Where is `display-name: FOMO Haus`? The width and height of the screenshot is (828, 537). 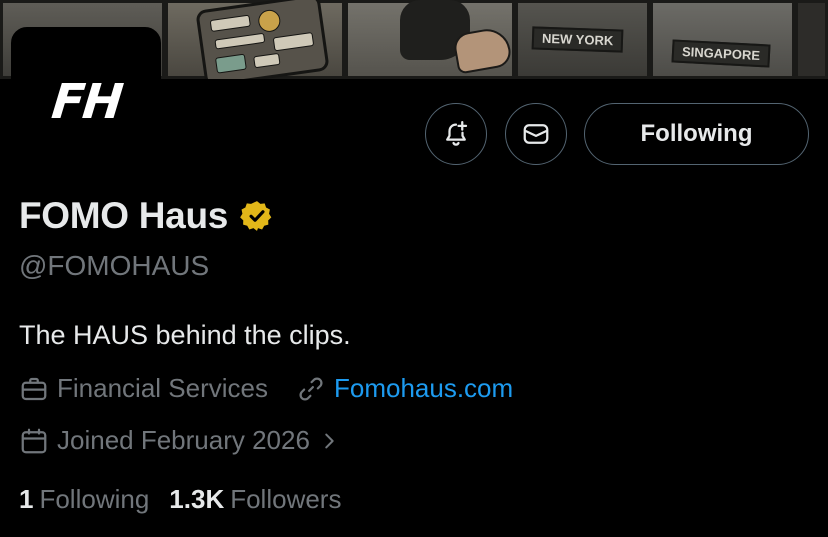 display-name: FOMO Haus is located at coordinates (124, 215).